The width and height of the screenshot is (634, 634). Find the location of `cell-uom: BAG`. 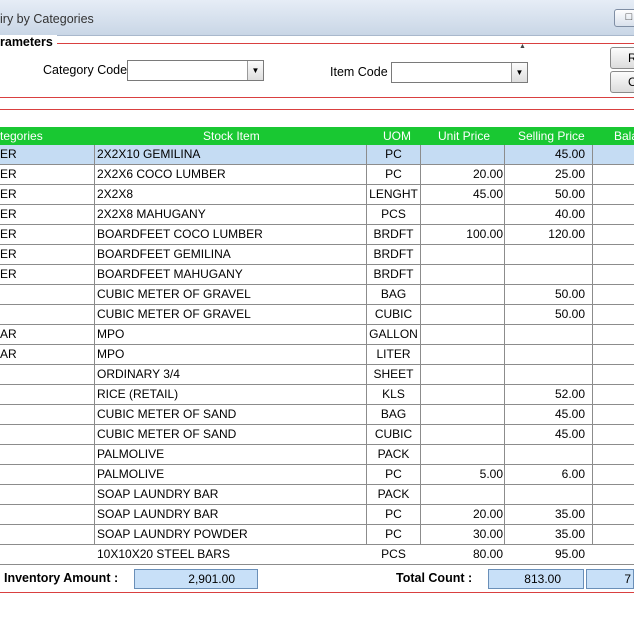

cell-uom: BAG is located at coordinates (393, 414).